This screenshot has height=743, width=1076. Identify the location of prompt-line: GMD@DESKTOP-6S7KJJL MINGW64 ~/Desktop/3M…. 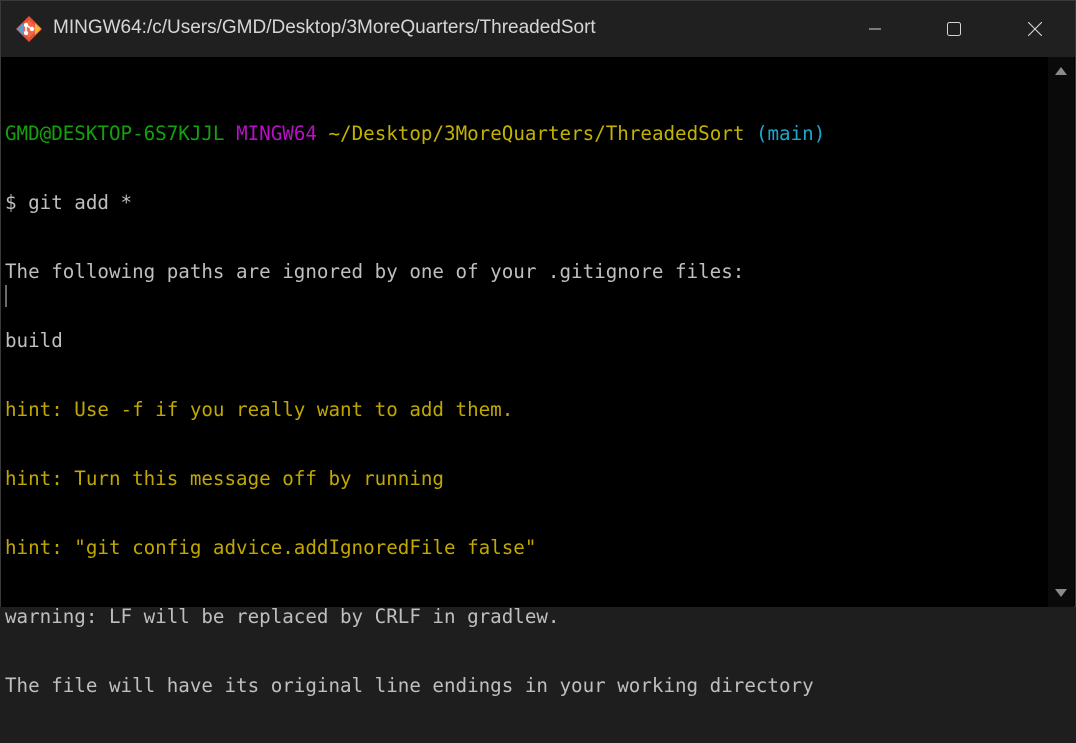
(415, 133).